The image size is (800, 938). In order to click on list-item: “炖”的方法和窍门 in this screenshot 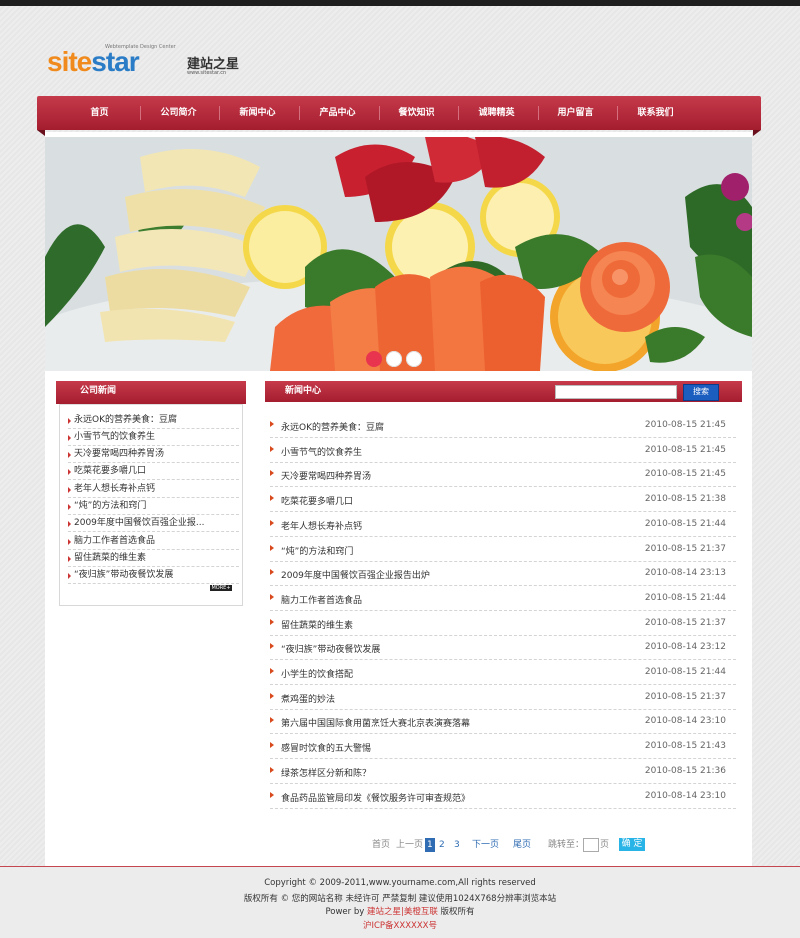, I will do `click(153, 506)`.